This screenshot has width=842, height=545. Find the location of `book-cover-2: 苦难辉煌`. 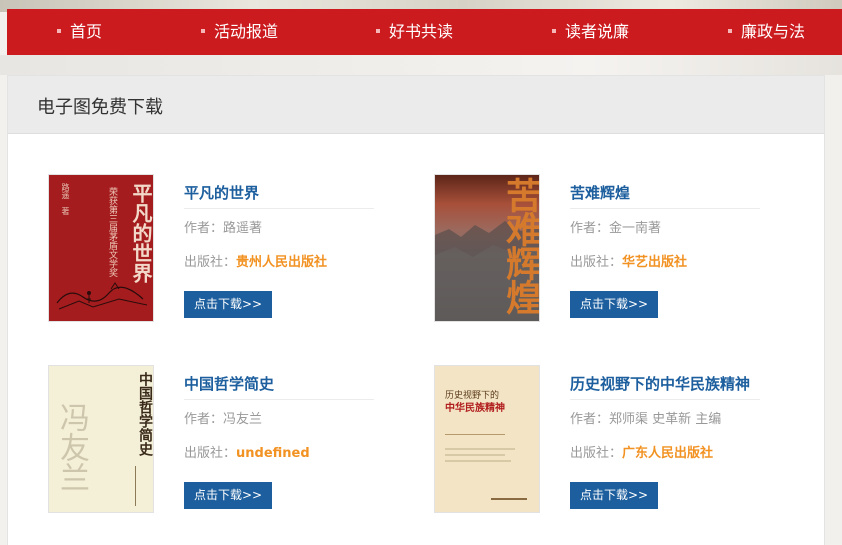

book-cover-2: 苦难辉煌 is located at coordinates (487, 248).